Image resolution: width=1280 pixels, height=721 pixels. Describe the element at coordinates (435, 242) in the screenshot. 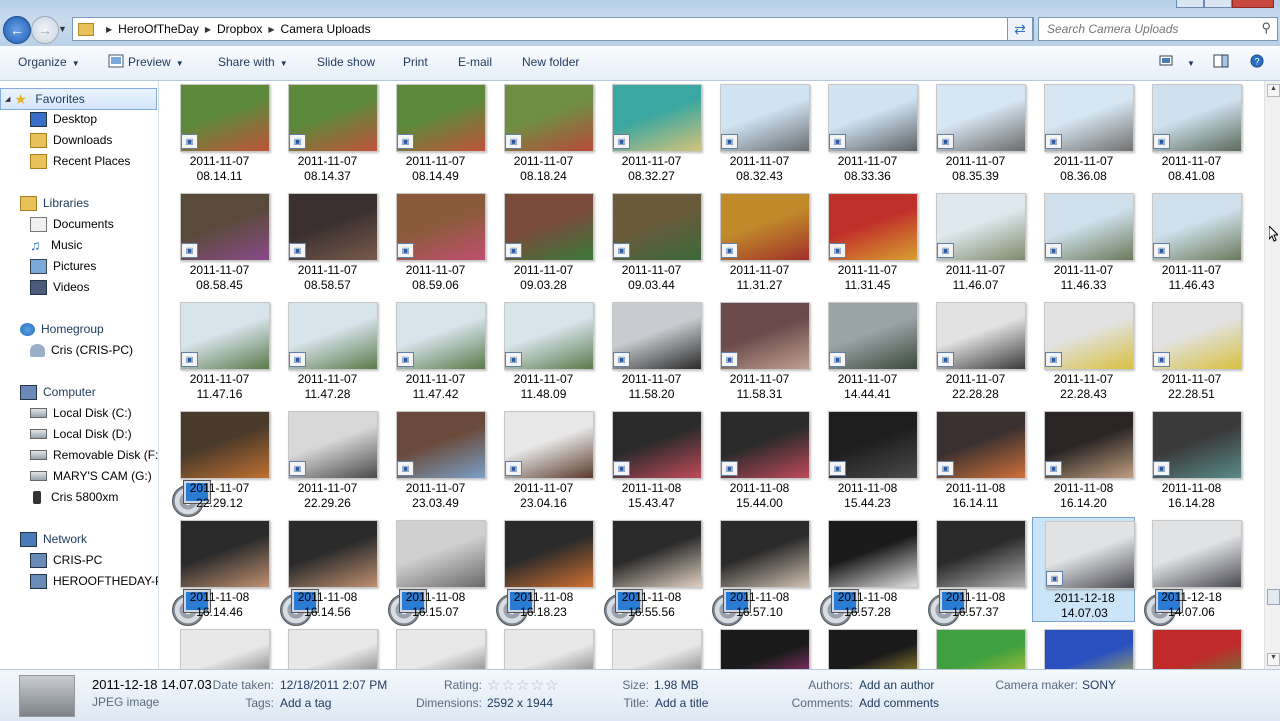

I see `image-file-item: ▣ 2011-11-07 08.59.06` at that location.